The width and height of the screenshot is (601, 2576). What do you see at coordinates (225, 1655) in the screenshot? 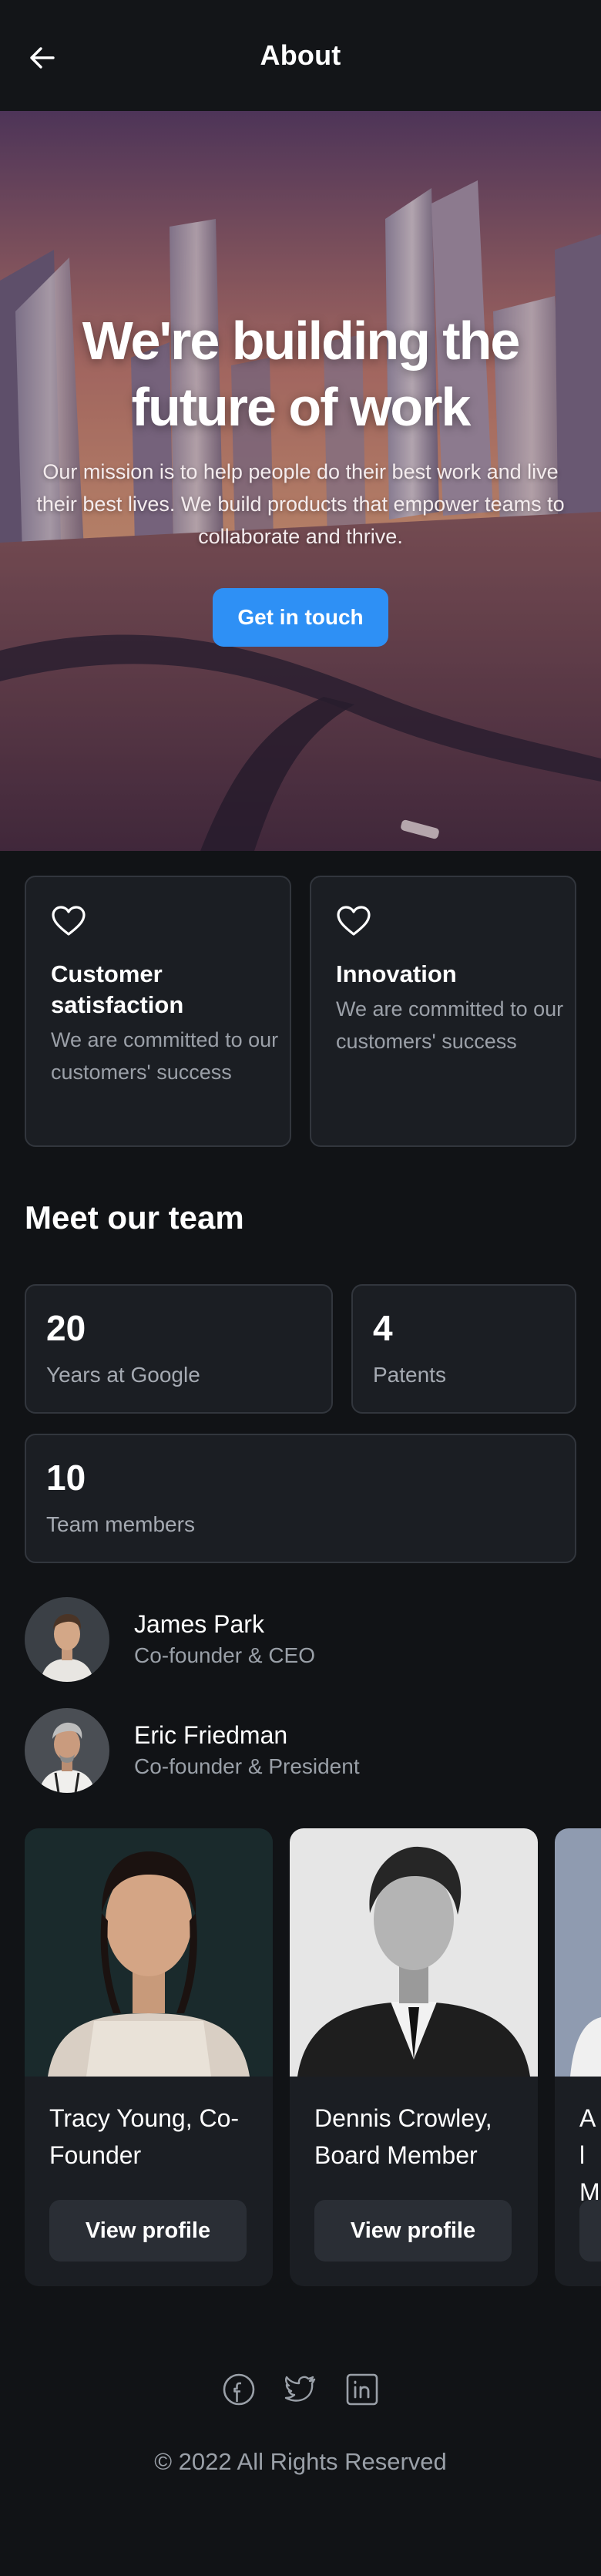
I see `member-role: Co-founder & CEO` at bounding box center [225, 1655].